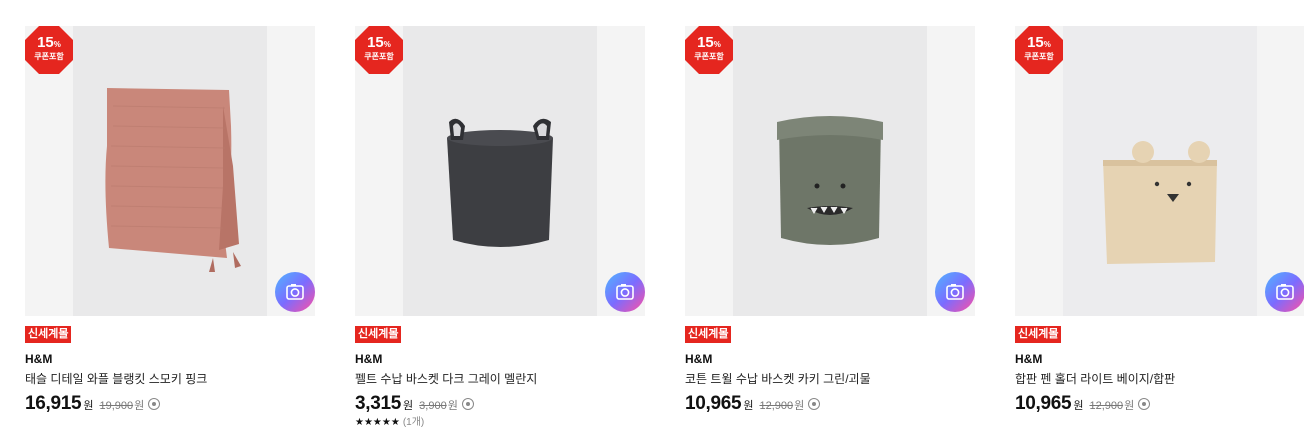 Image resolution: width=1304 pixels, height=443 pixels. Describe the element at coordinates (377, 422) in the screenshot. I see `rating-stars: ★★★★★` at that location.